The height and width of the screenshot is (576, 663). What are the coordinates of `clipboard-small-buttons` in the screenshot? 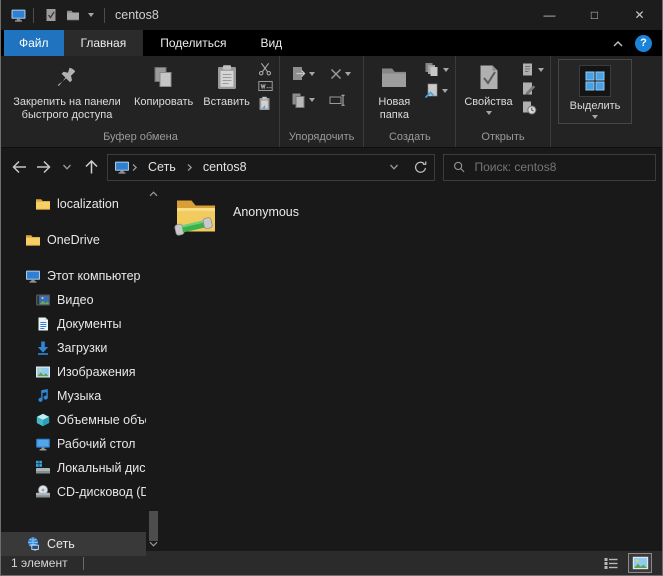 It's located at (265, 84).